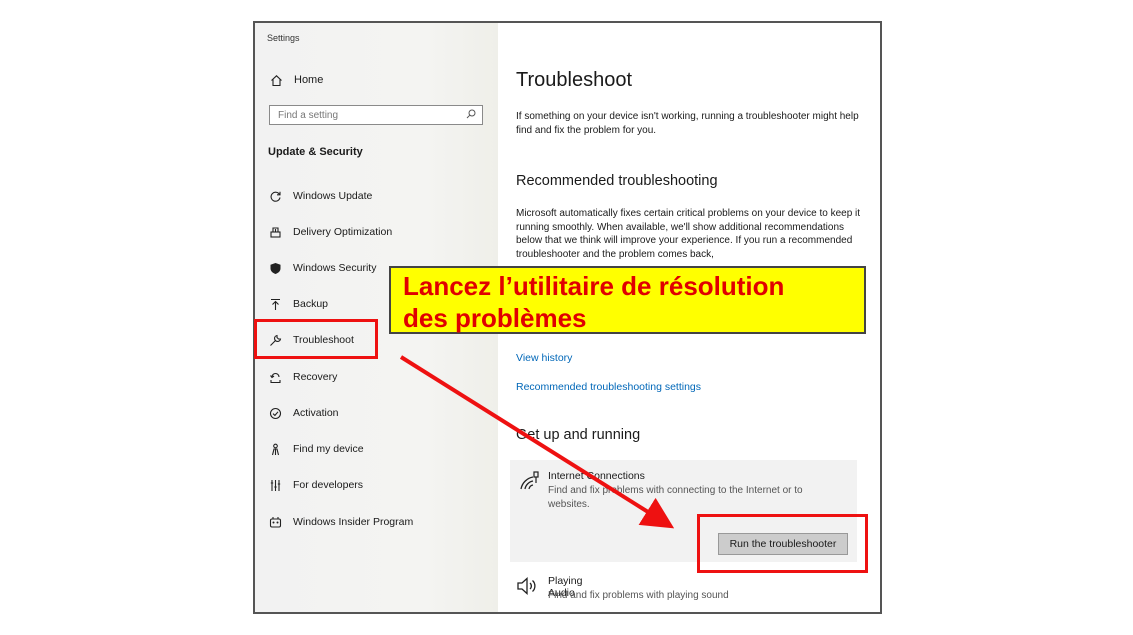  Describe the element at coordinates (275, 304) in the screenshot. I see `backup-arrow-icon` at that location.